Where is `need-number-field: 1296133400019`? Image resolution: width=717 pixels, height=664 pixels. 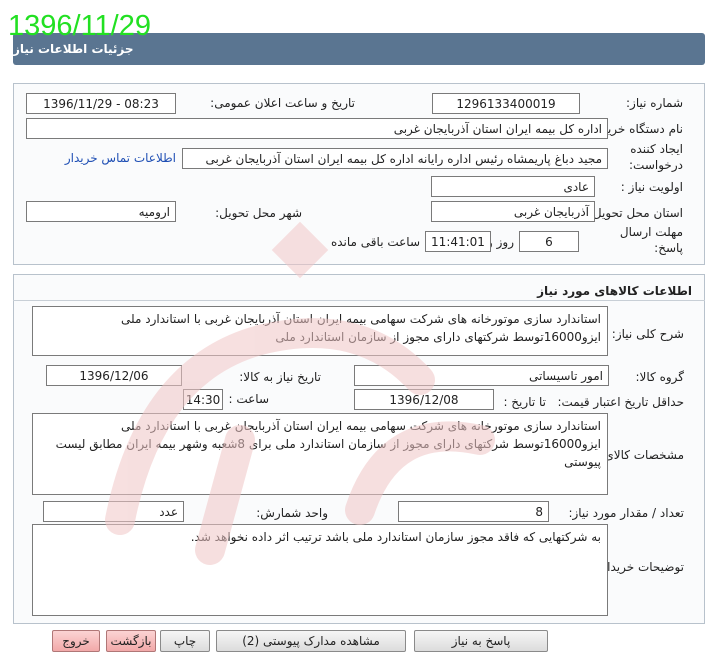 need-number-field: 1296133400019 is located at coordinates (506, 103).